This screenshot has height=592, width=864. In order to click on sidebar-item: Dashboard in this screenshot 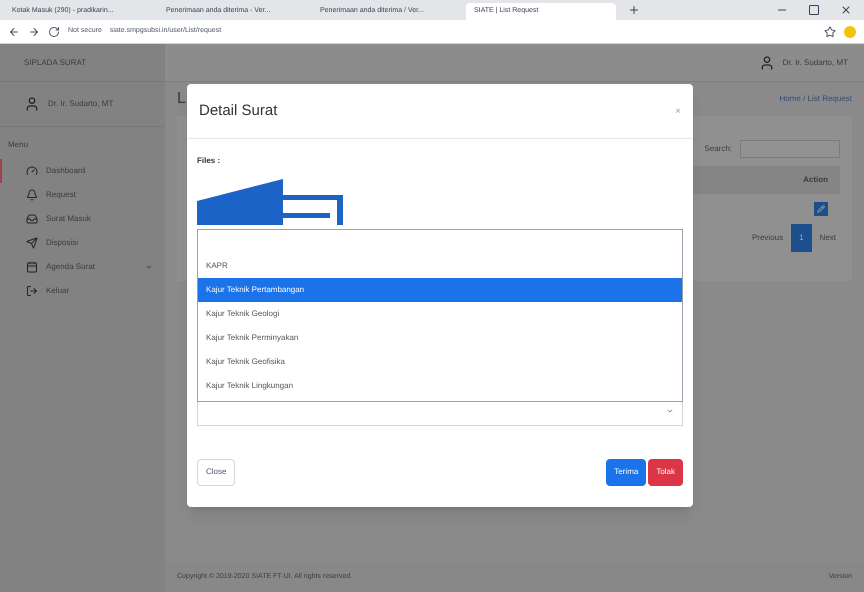, I will do `click(82, 171)`.